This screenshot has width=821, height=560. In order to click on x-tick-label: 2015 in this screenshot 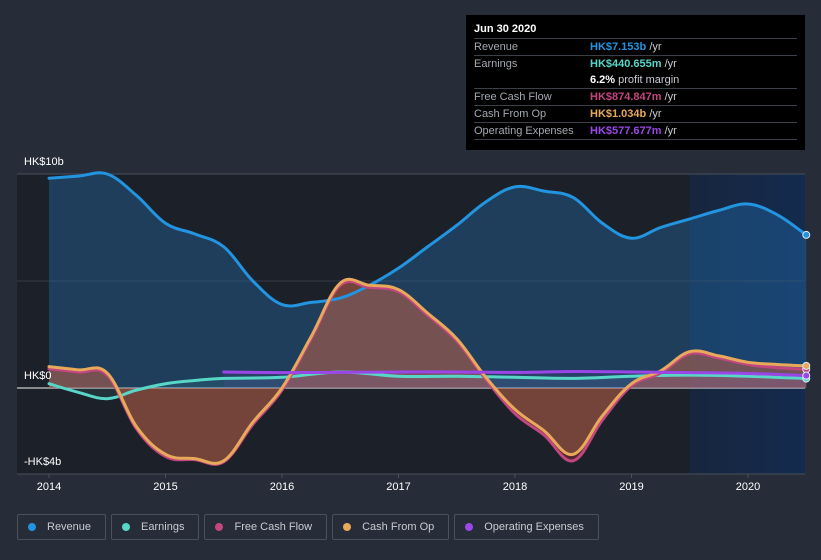, I will do `click(165, 487)`.